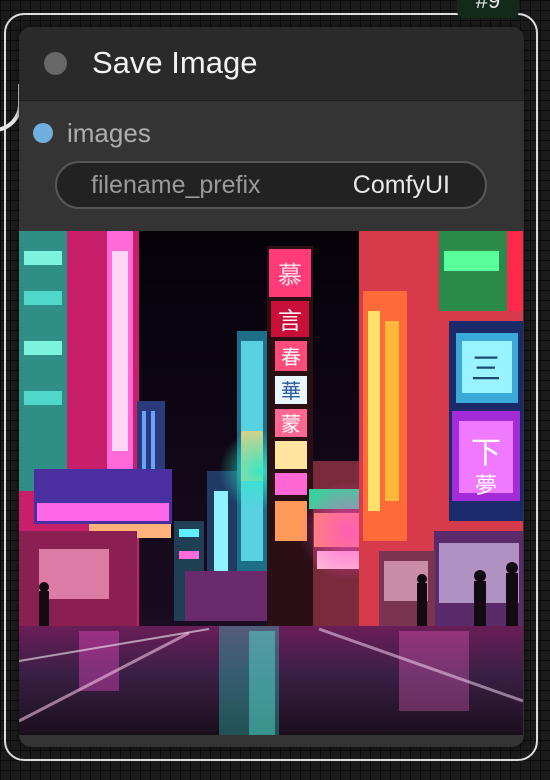 This screenshot has height=780, width=550. Describe the element at coordinates (488, 9) in the screenshot. I see `node-id-badge: #9` at that location.